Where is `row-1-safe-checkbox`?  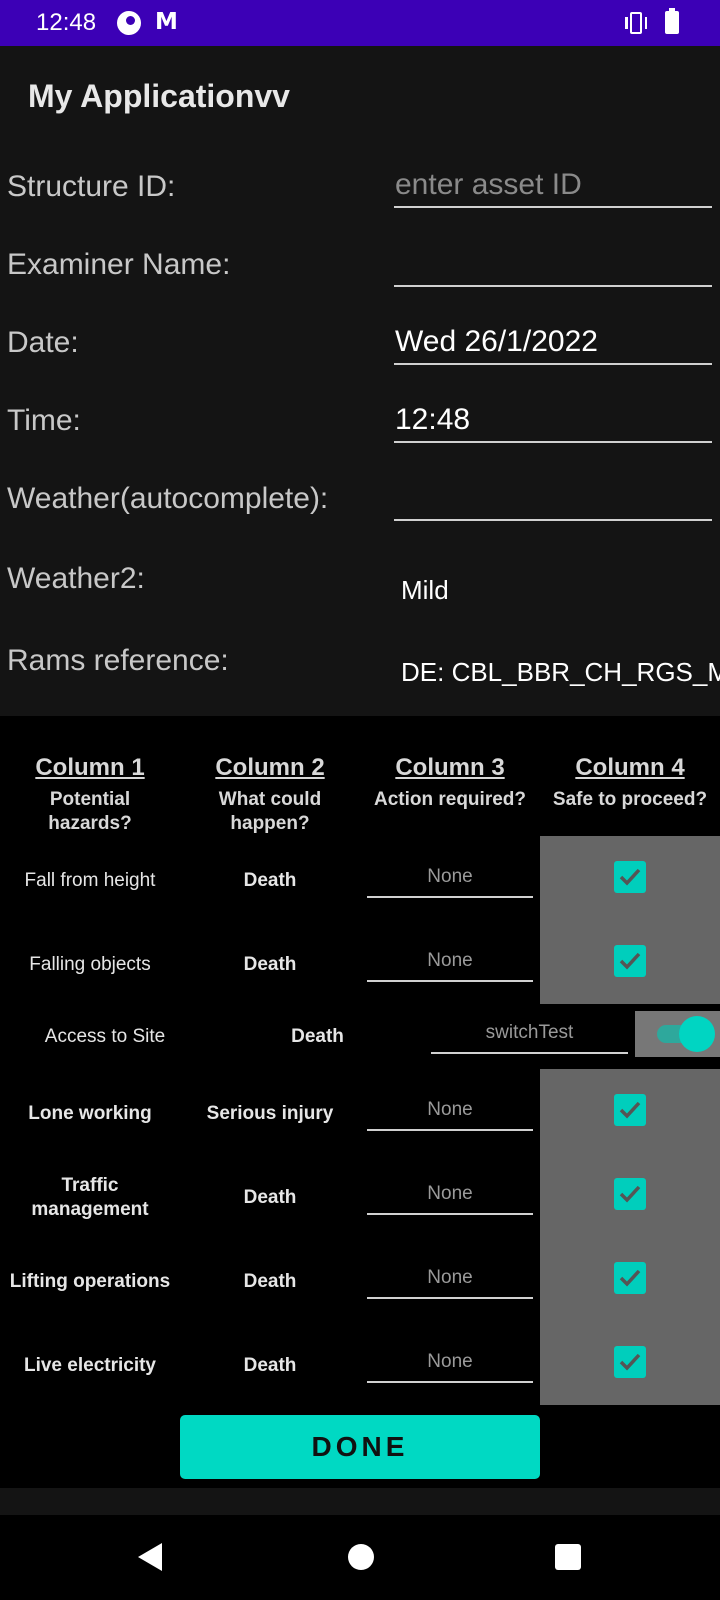 row-1-safe-checkbox is located at coordinates (630, 877).